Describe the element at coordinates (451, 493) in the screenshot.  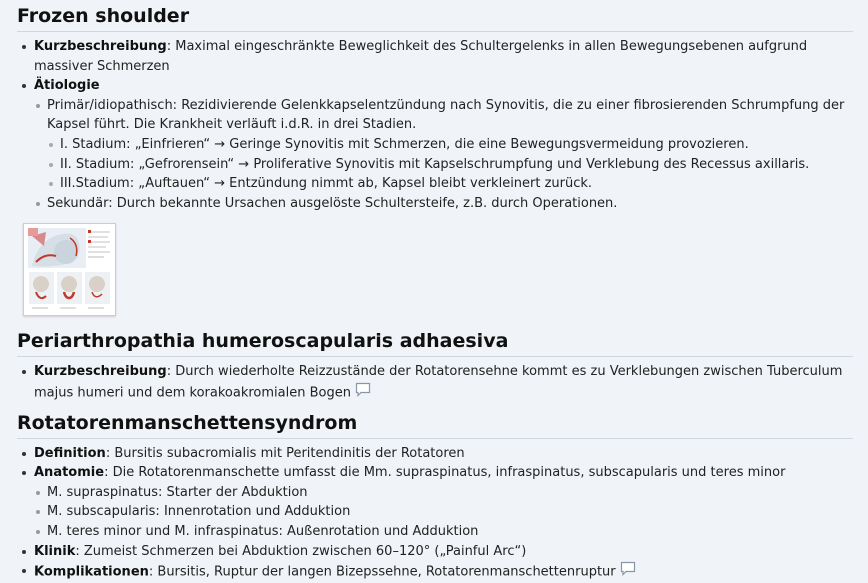
I see `list-item: M. supraspinatus: Starter der Abduktion` at that location.